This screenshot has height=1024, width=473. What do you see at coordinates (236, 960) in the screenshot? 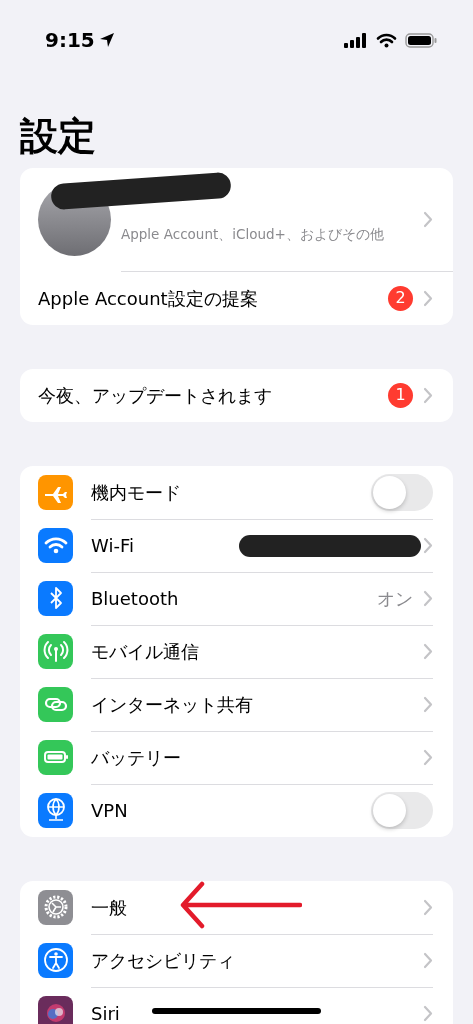
I see `settings-row: アクセシビリティ` at bounding box center [236, 960].